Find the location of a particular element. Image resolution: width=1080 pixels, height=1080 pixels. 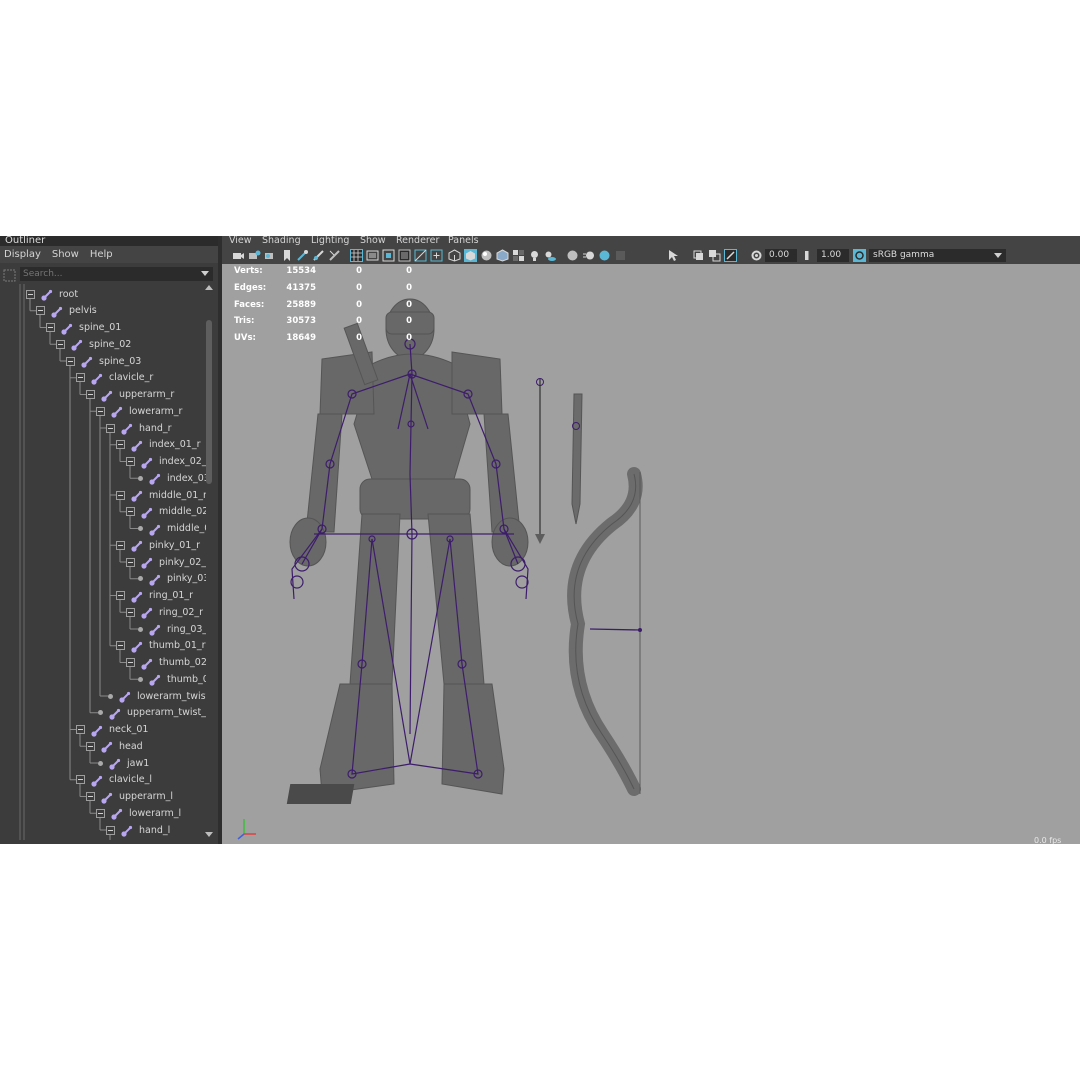

gamma-field: 1.00 is located at coordinates (833, 255).